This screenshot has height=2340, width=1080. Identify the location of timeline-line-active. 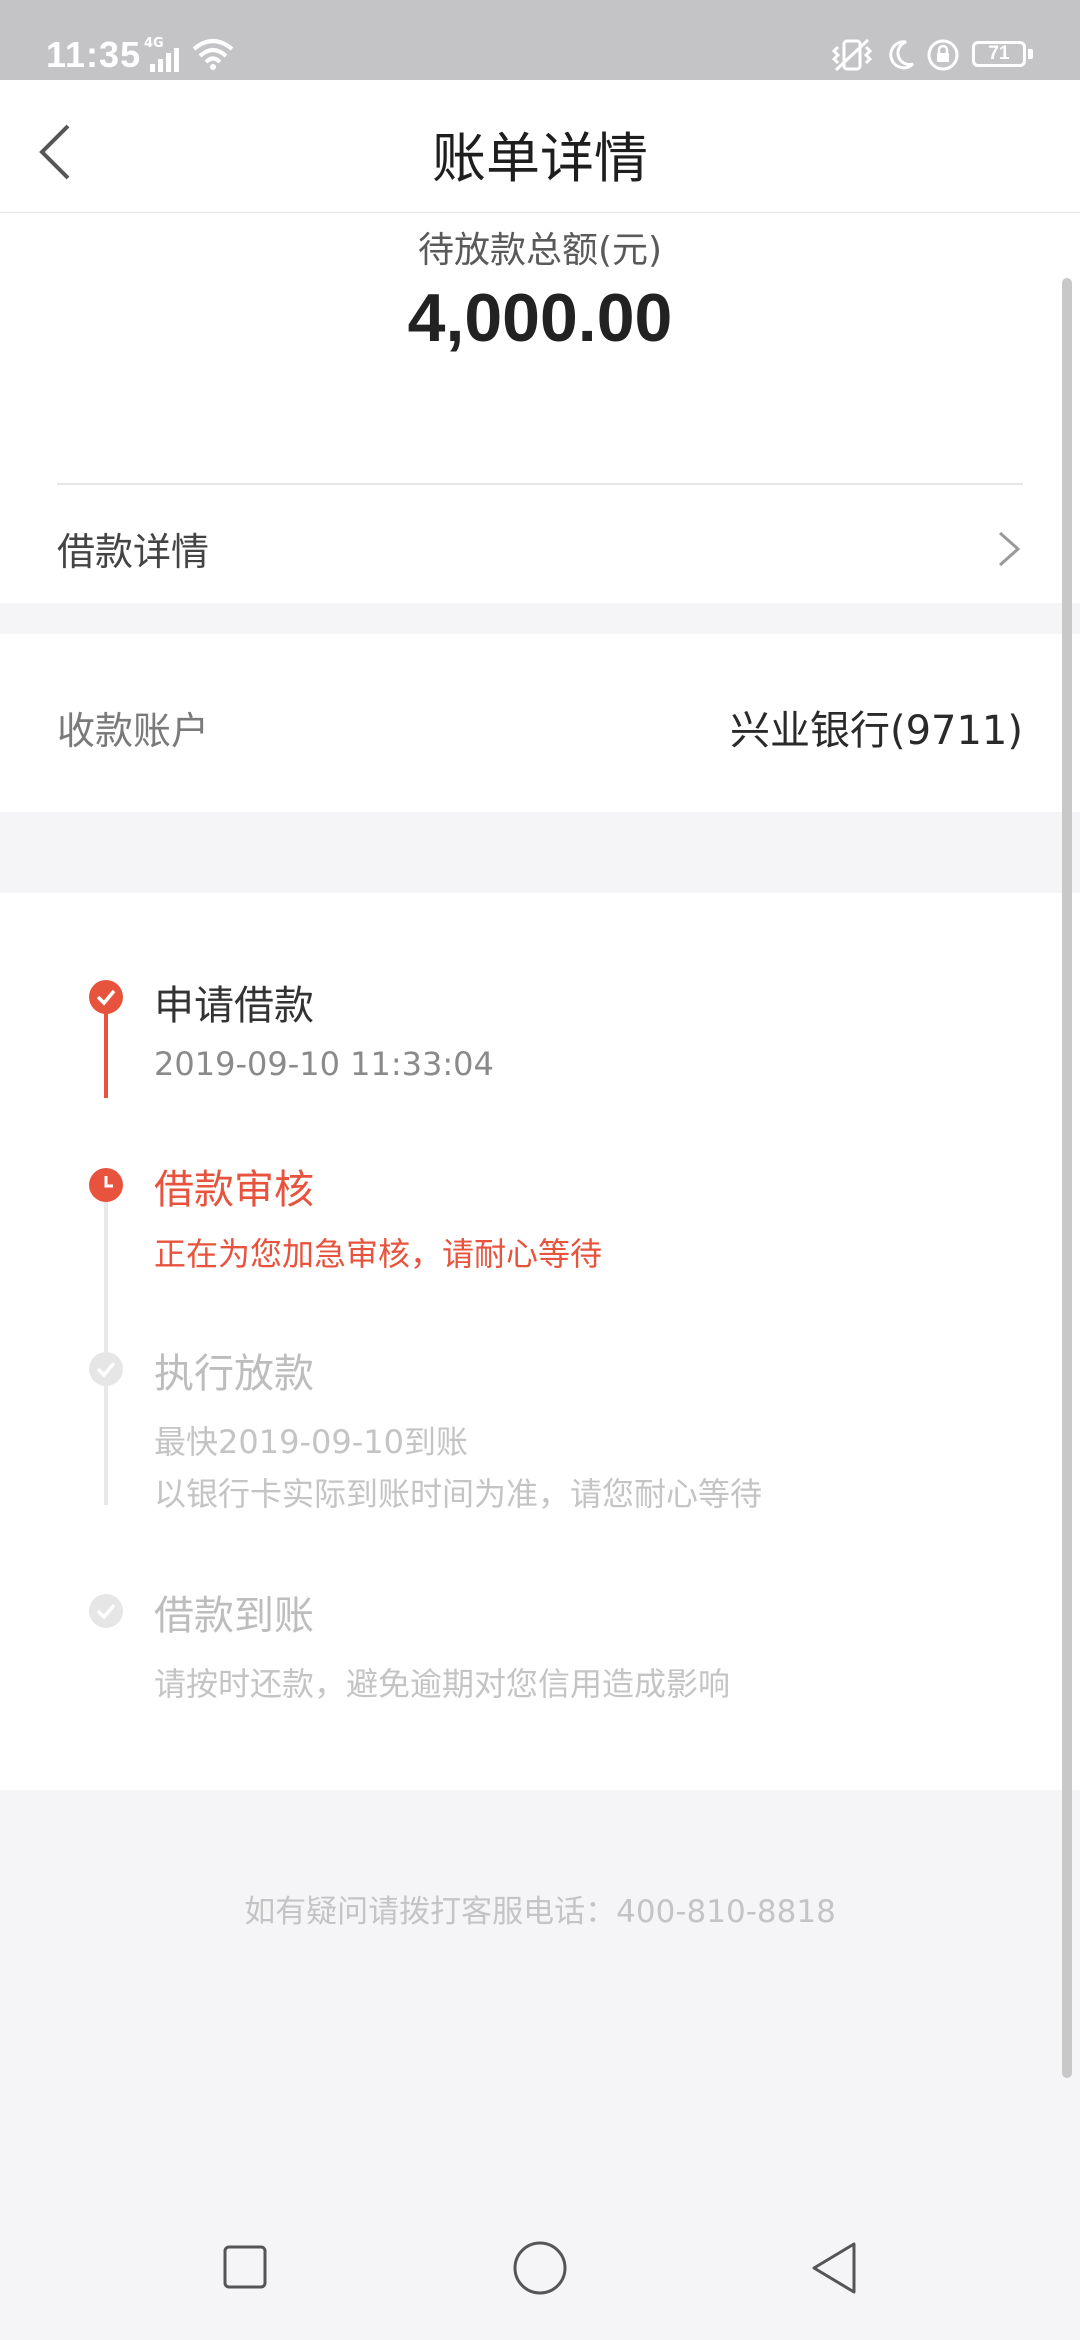
(106, 1050).